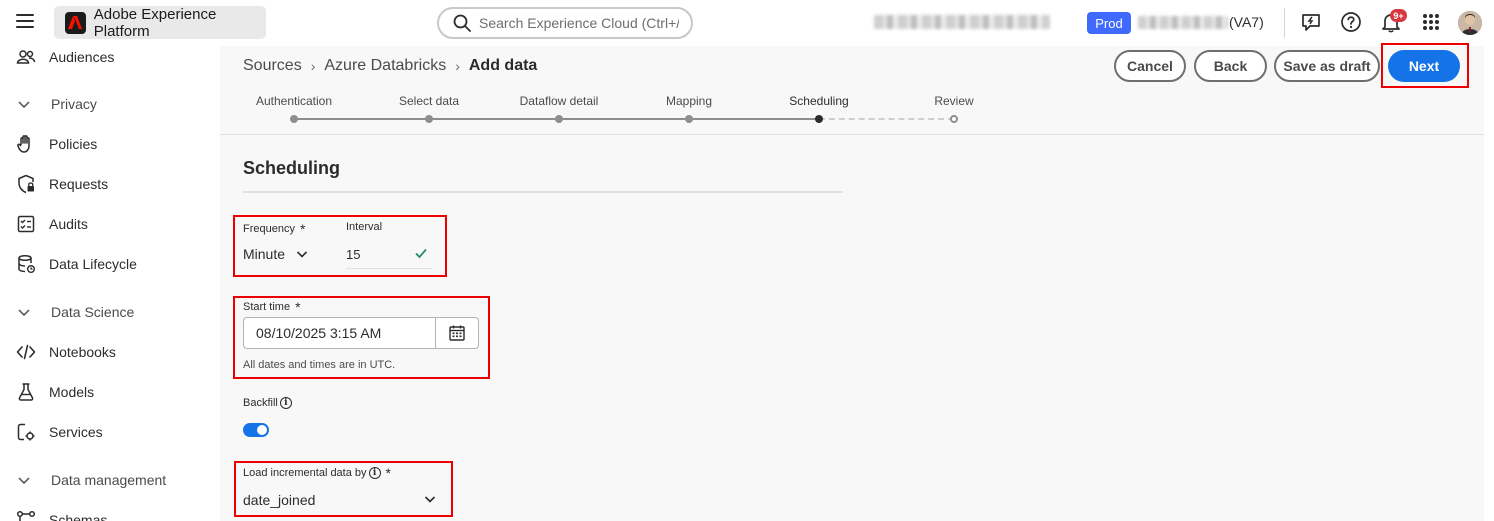 This screenshot has height=521, width=1494. What do you see at coordinates (110, 104) in the screenshot?
I see `nav-group-privacy: Privacy` at bounding box center [110, 104].